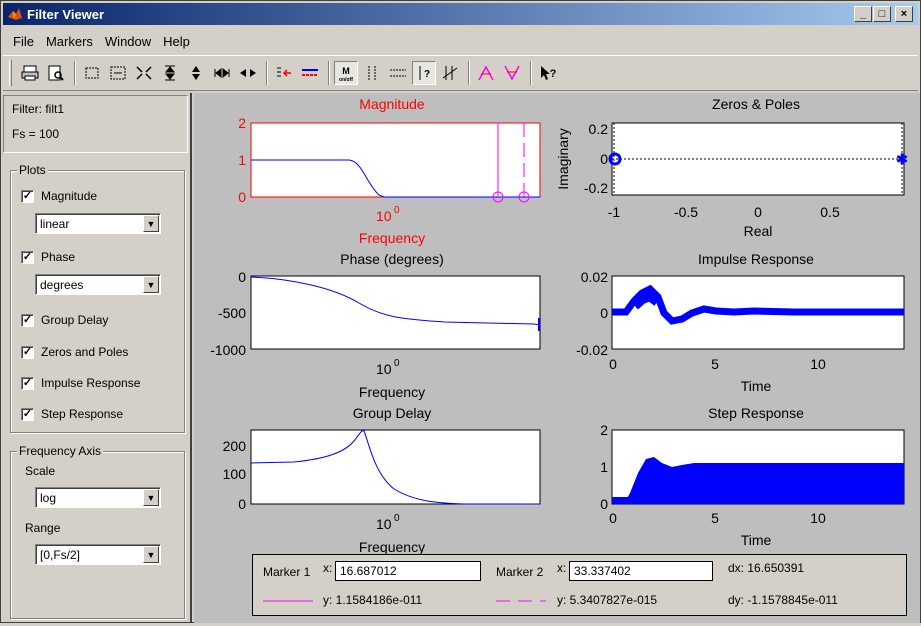  What do you see at coordinates (398, 73) in the screenshot?
I see `horizontal-markers-icon` at bounding box center [398, 73].